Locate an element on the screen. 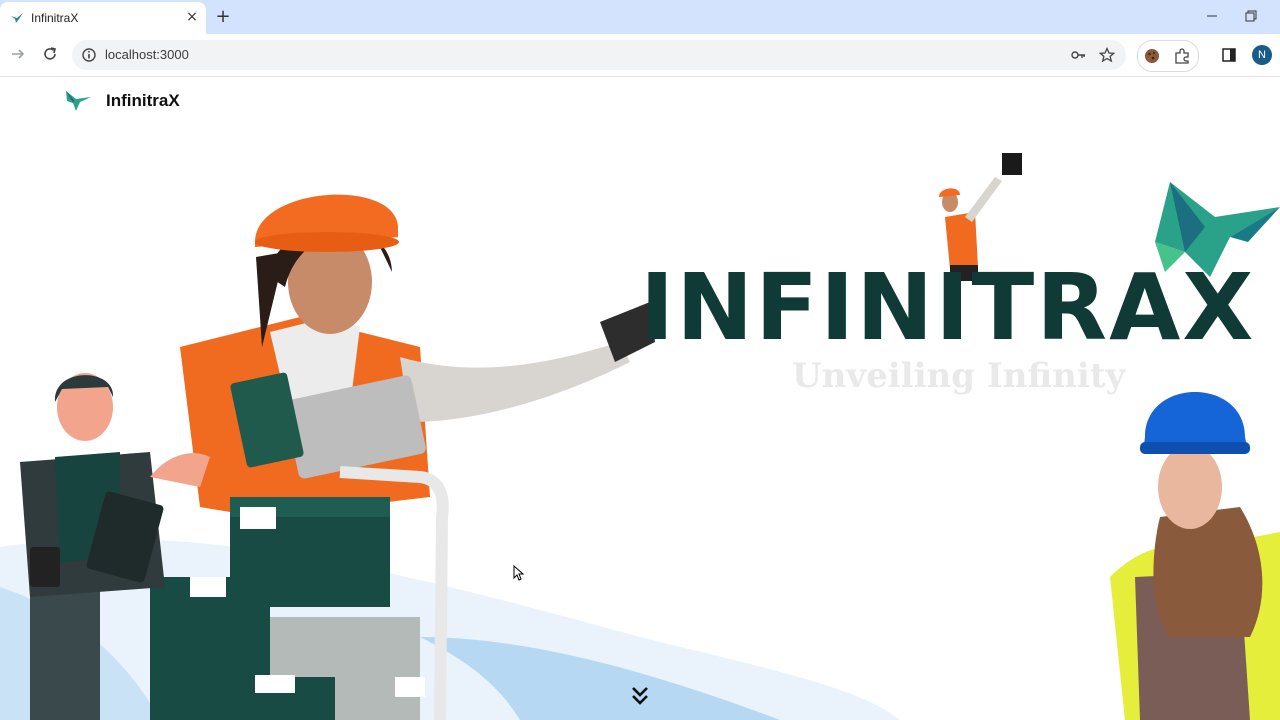 The width and height of the screenshot is (1280, 720). url-text: localhost:3000 is located at coordinates (147, 54).